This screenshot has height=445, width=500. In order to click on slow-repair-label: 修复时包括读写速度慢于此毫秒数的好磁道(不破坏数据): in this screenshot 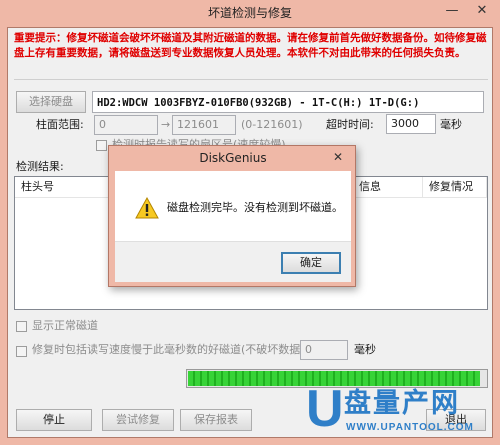, I will do `click(170, 349)`.